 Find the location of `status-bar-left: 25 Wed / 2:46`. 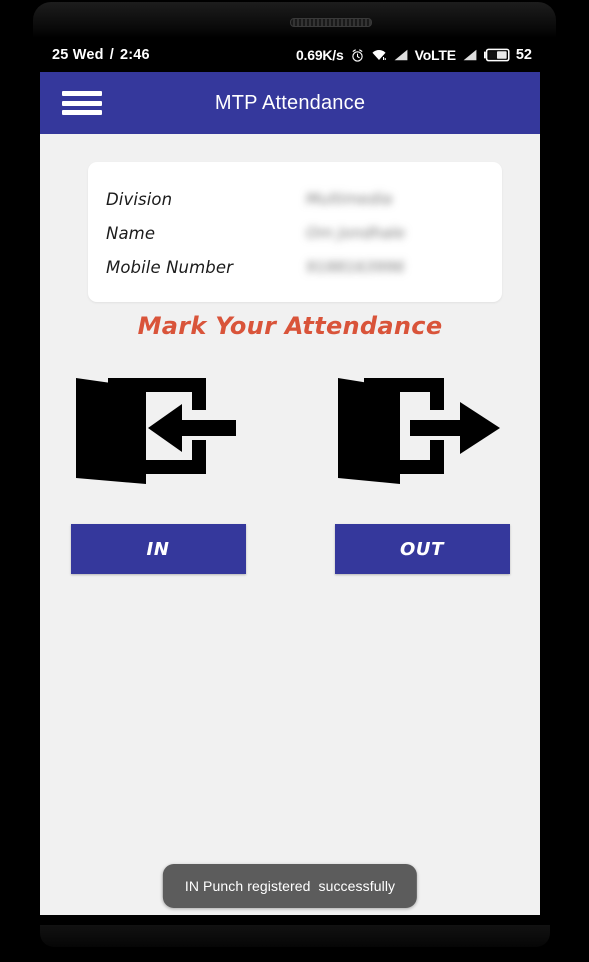

status-bar-left: 25 Wed / 2:46 is located at coordinates (101, 55).